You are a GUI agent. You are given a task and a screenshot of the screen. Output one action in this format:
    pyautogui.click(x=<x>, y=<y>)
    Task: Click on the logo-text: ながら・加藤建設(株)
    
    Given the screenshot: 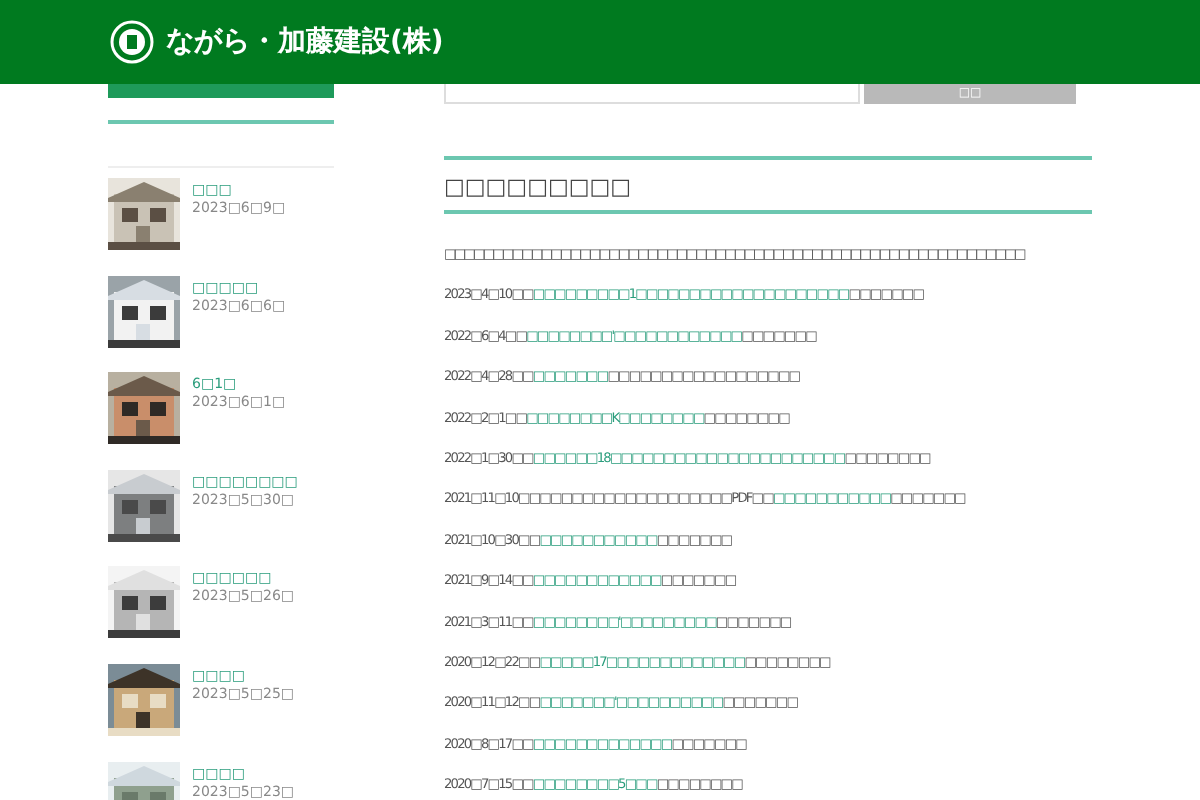 What is the action you would take?
    pyautogui.click(x=305, y=42)
    